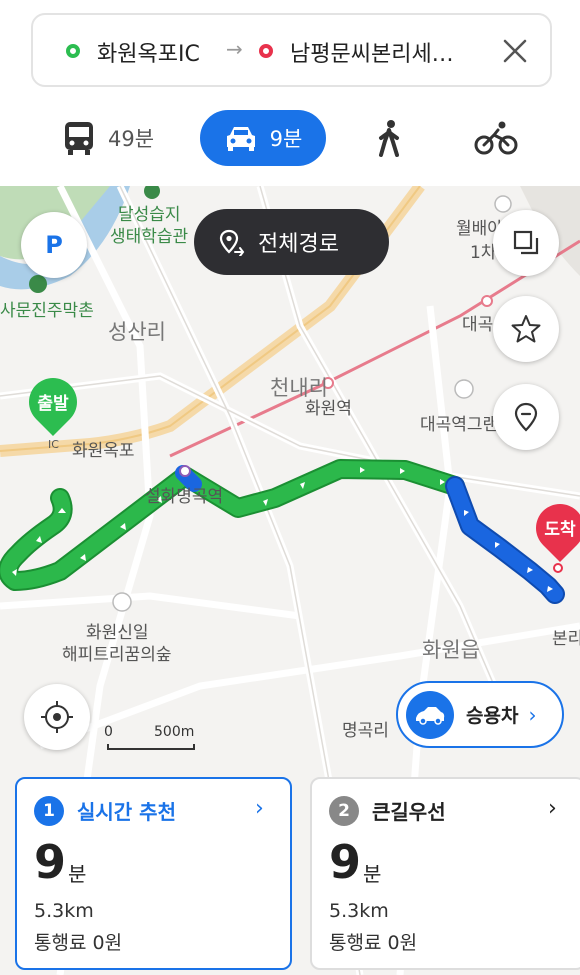 Image resolution: width=580 pixels, height=975 pixels. I want to click on crosshair-icon, so click(57, 717).